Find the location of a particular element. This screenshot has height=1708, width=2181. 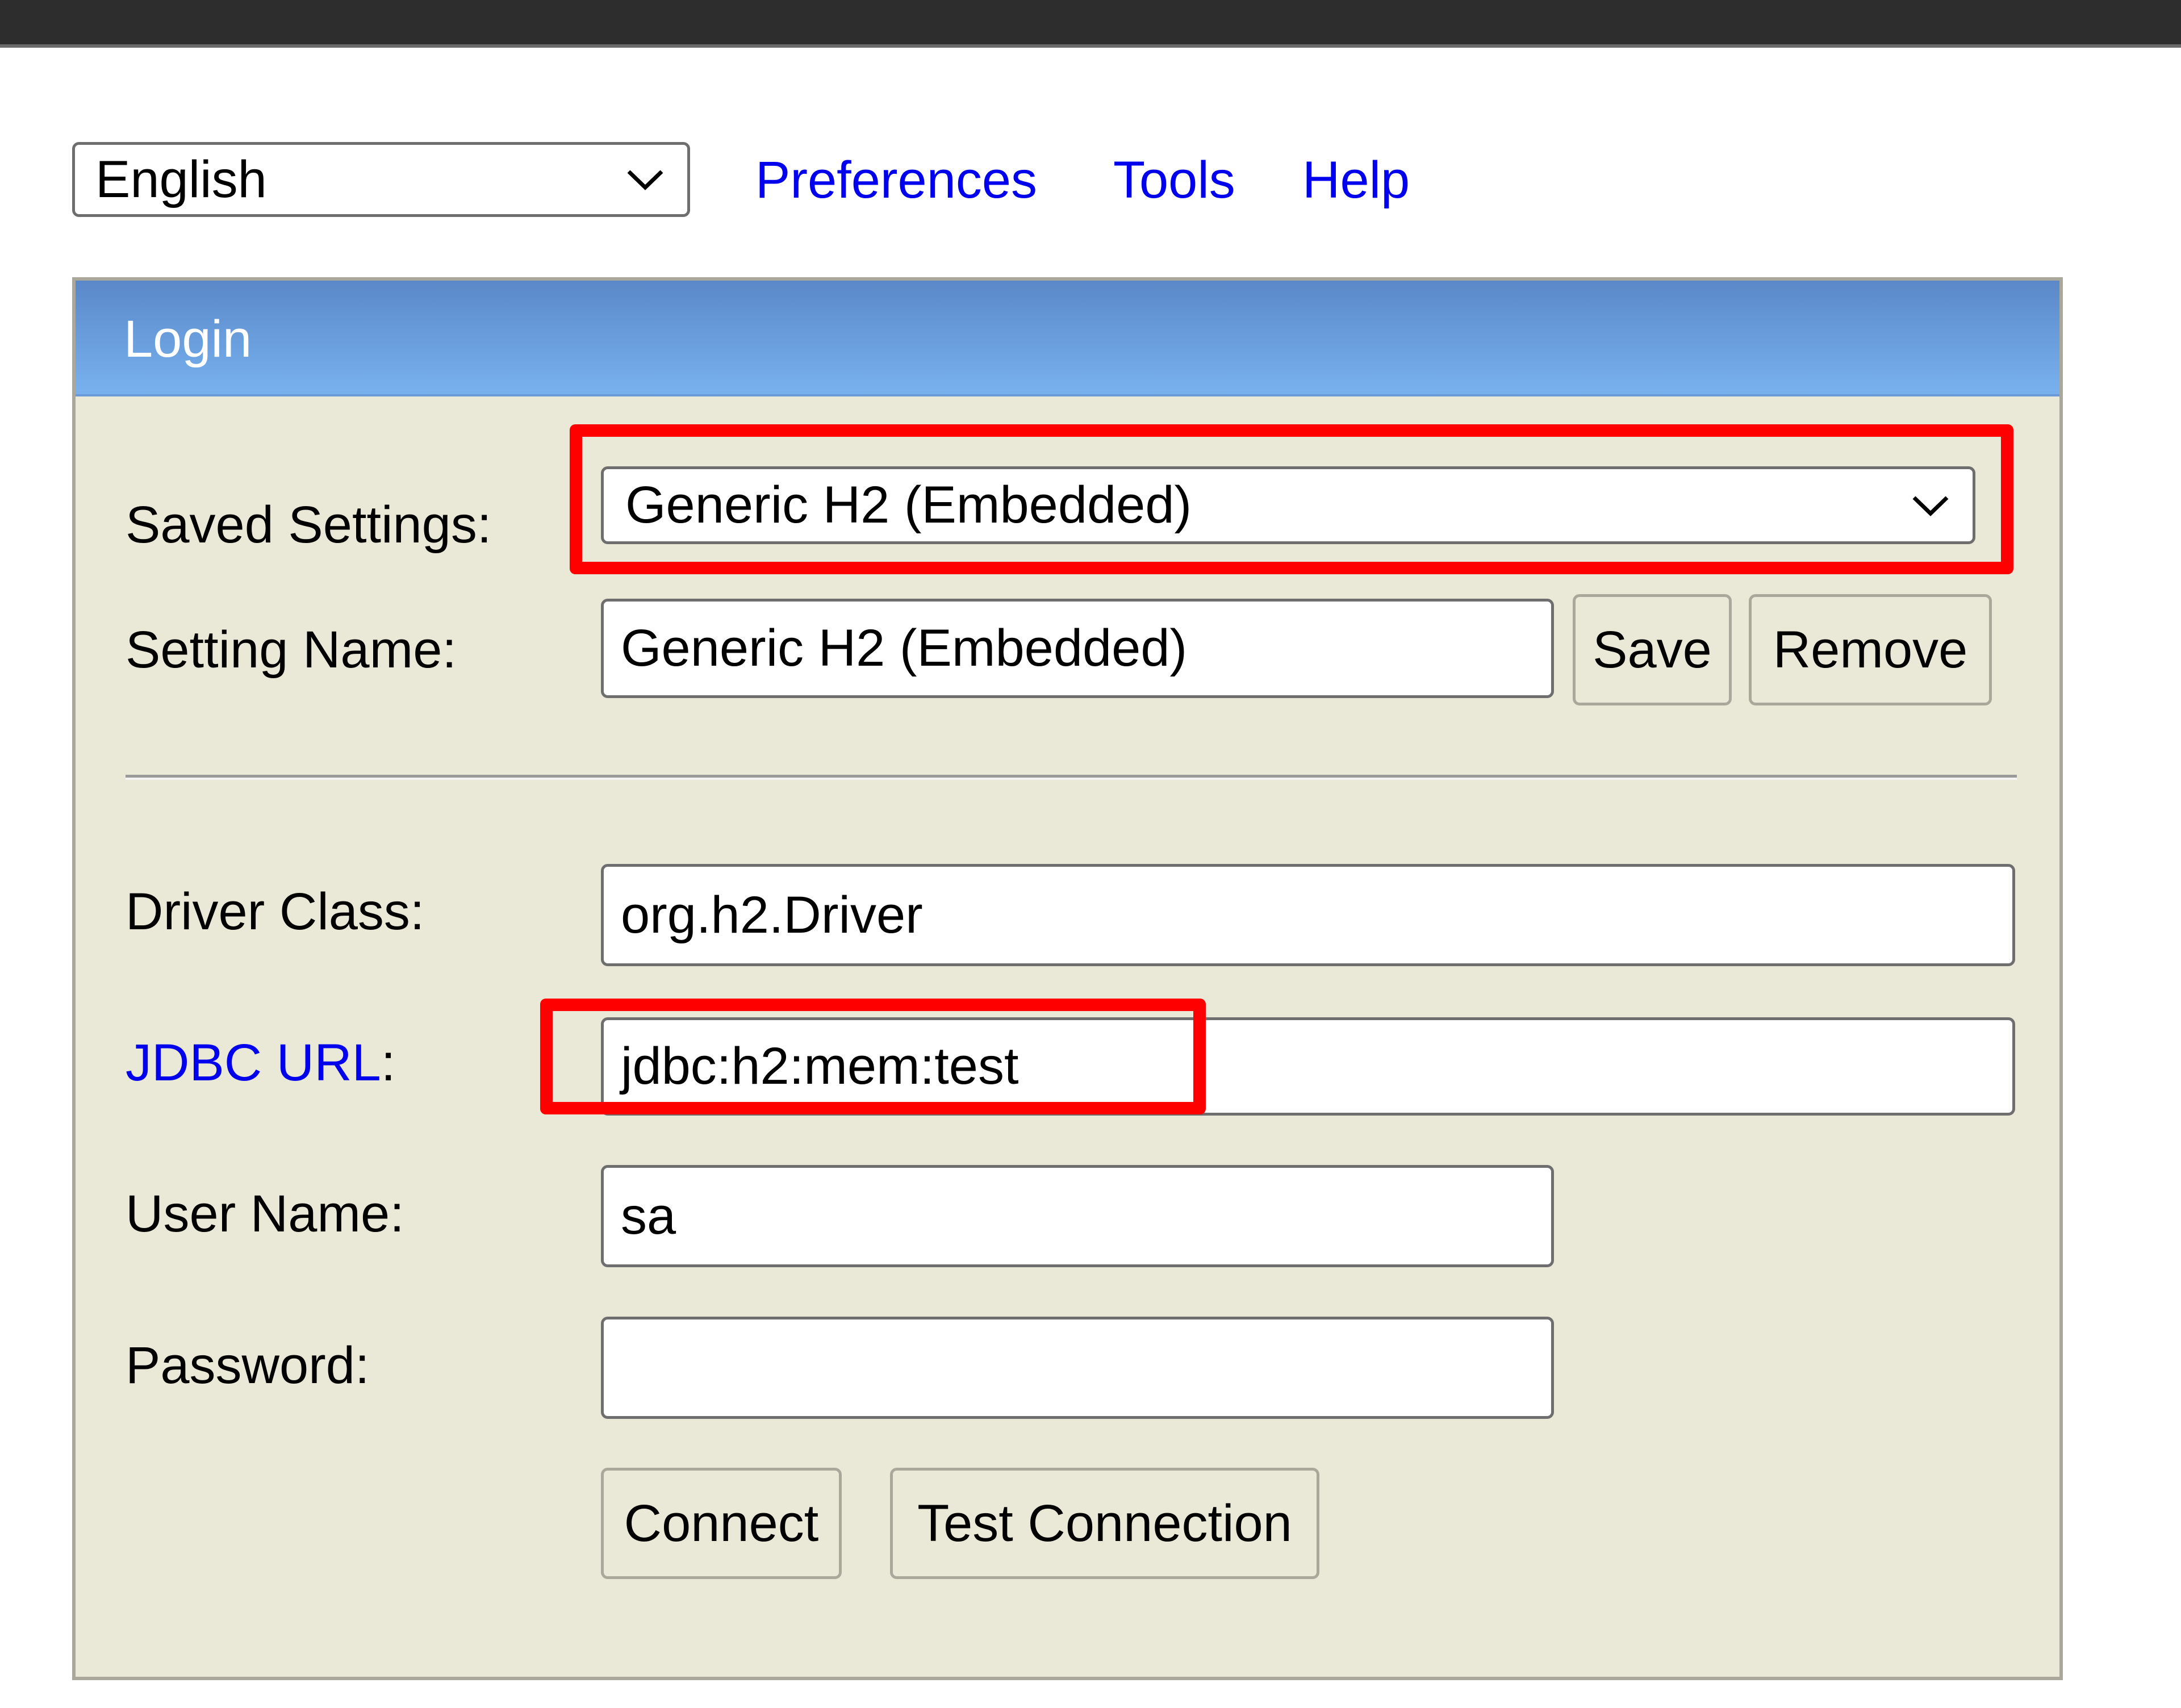

setting-name-value: Generic H2 (Embedded) is located at coordinates (904, 648).